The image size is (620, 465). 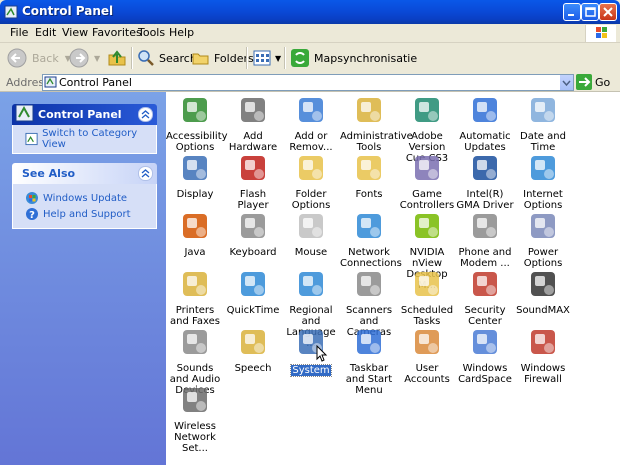 What do you see at coordinates (166, 58) in the screenshot?
I see `search-button: Search` at bounding box center [166, 58].